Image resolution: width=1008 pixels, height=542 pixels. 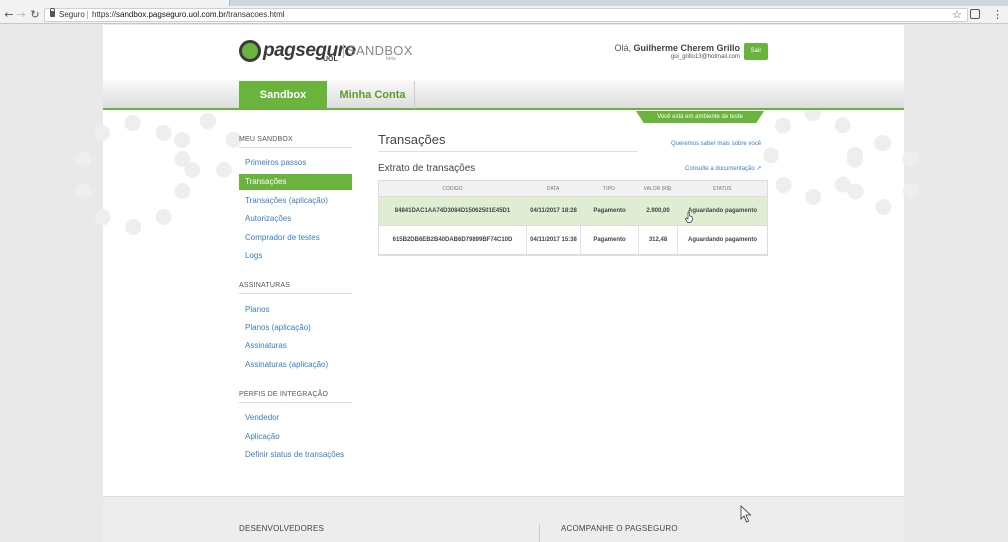 I want to click on logo-text: pagseguro, so click(x=309, y=51).